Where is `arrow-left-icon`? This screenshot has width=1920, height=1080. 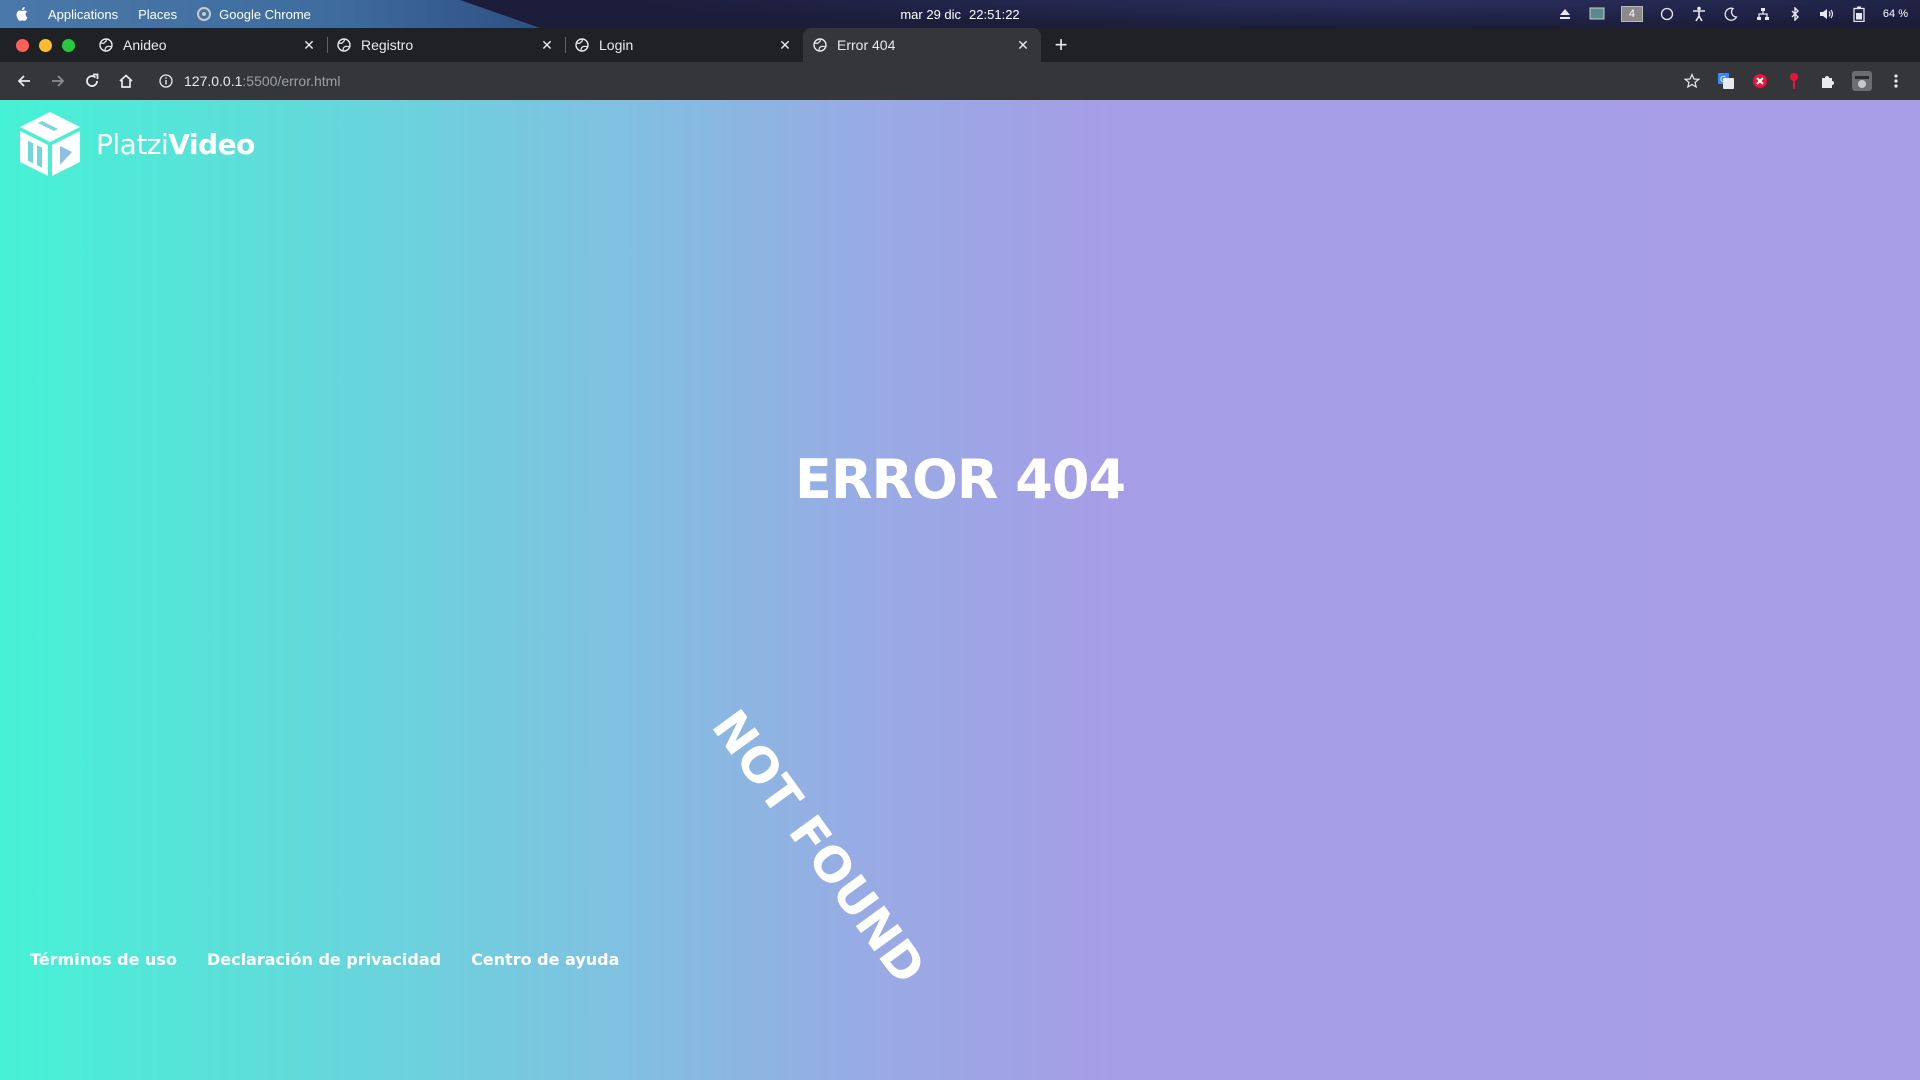 arrow-left-icon is located at coordinates (23, 81).